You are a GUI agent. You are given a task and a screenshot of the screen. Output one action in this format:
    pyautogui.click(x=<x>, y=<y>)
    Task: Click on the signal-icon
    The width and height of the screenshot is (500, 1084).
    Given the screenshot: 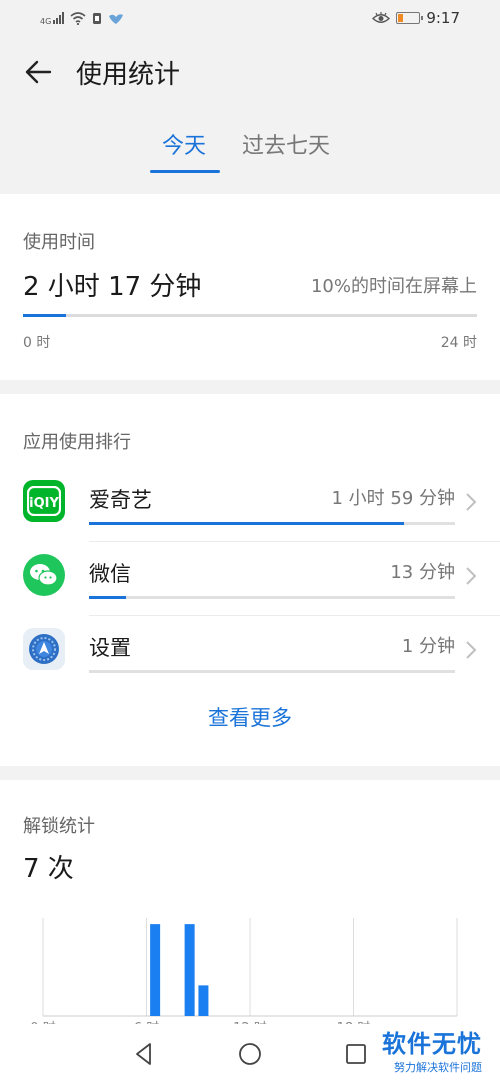 What is the action you would take?
    pyautogui.click(x=59, y=18)
    